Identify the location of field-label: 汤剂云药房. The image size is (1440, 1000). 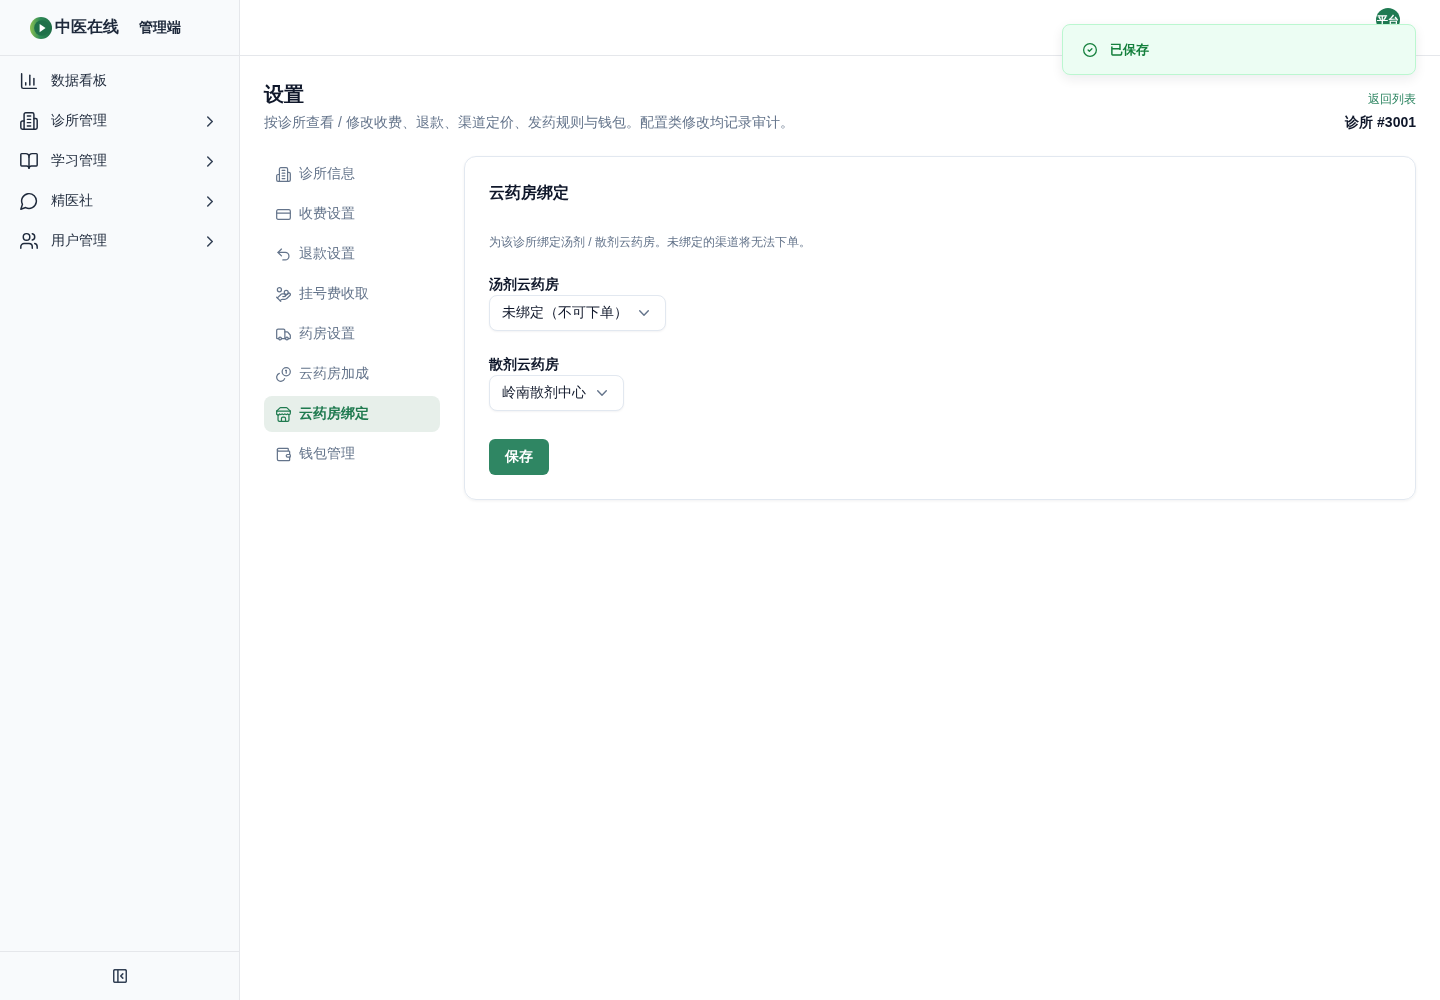
(524, 284).